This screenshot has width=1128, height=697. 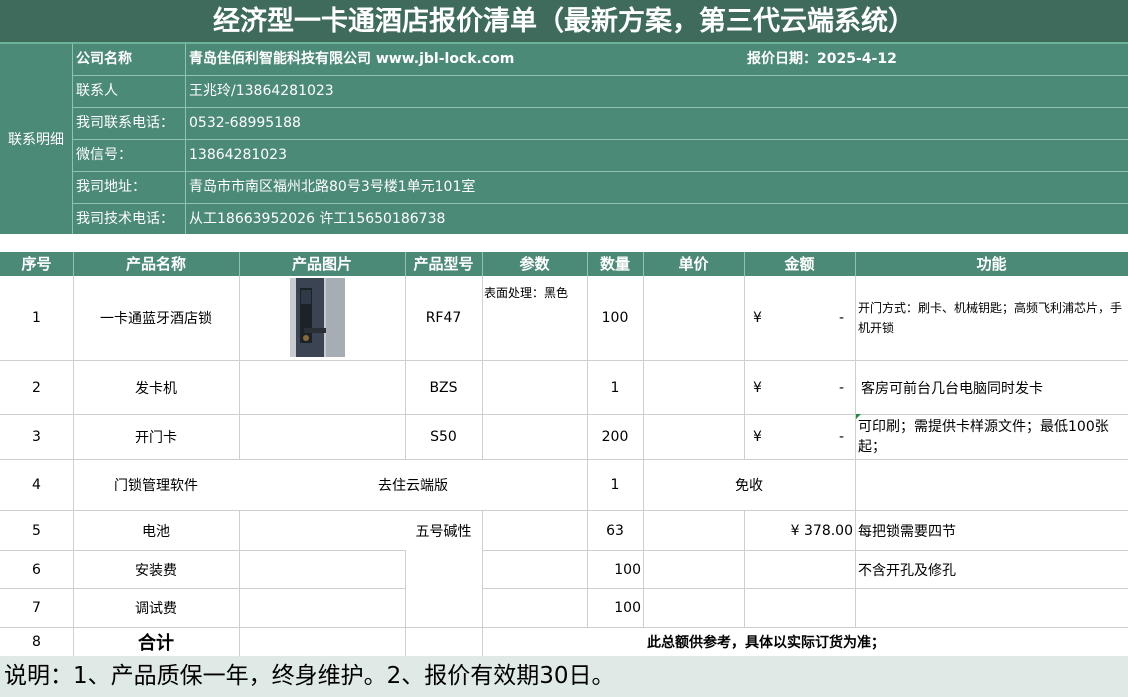 I want to click on software-version: 去住云端版, so click(x=413, y=486).